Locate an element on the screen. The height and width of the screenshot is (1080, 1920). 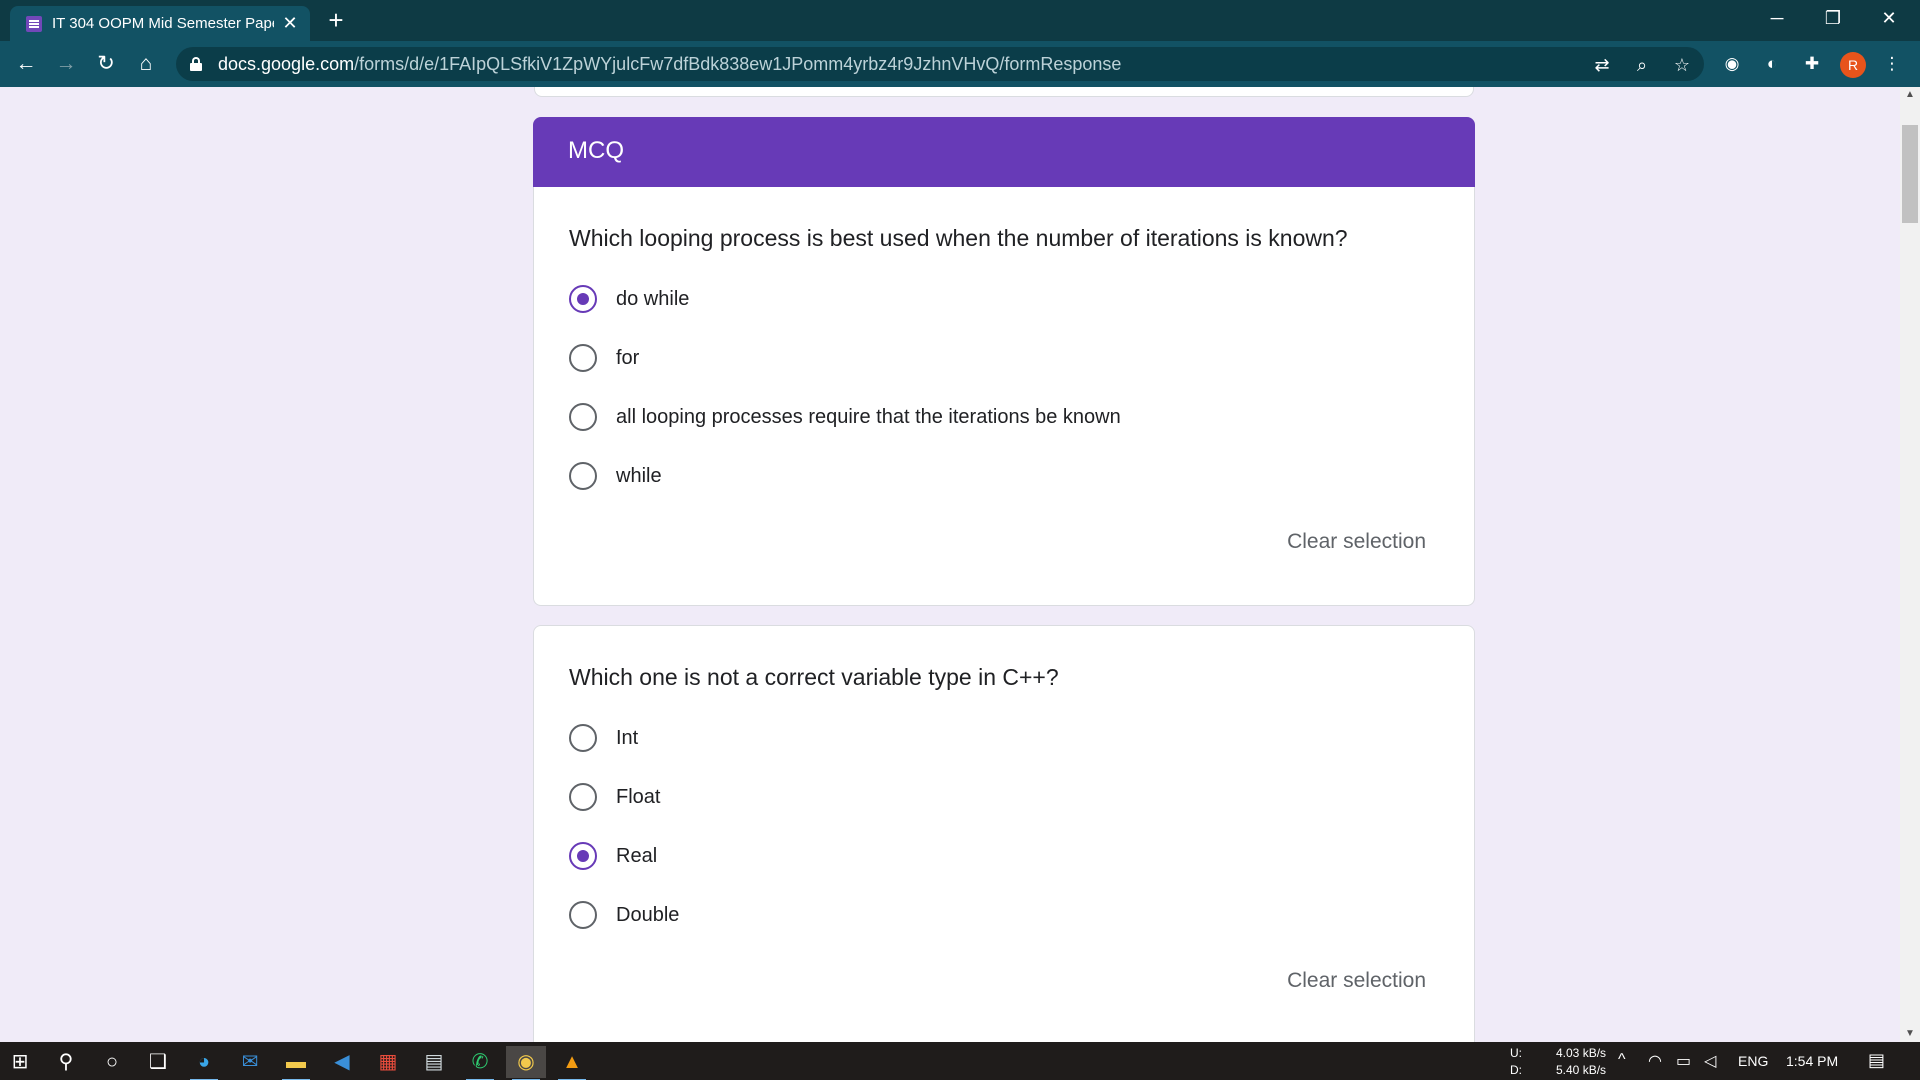
option-label: while is located at coordinates (639, 475).